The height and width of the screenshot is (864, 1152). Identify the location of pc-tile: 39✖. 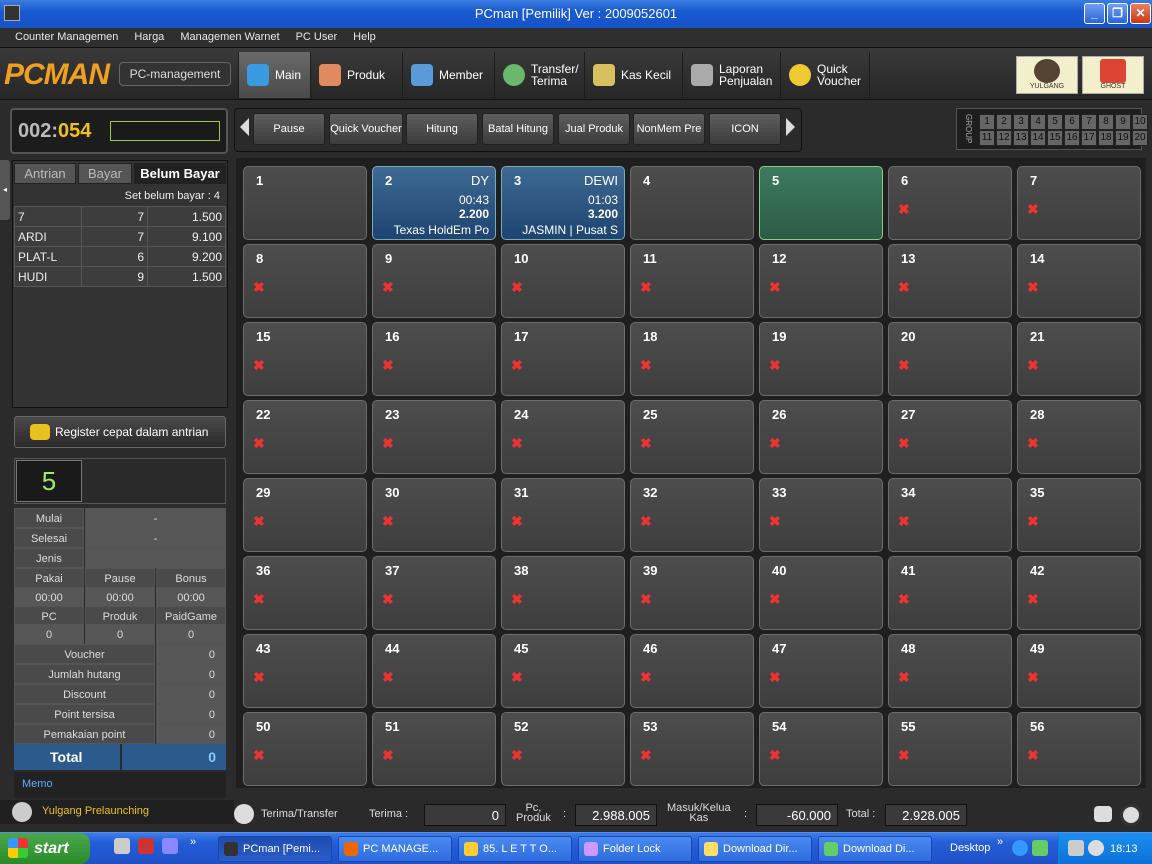
(692, 593).